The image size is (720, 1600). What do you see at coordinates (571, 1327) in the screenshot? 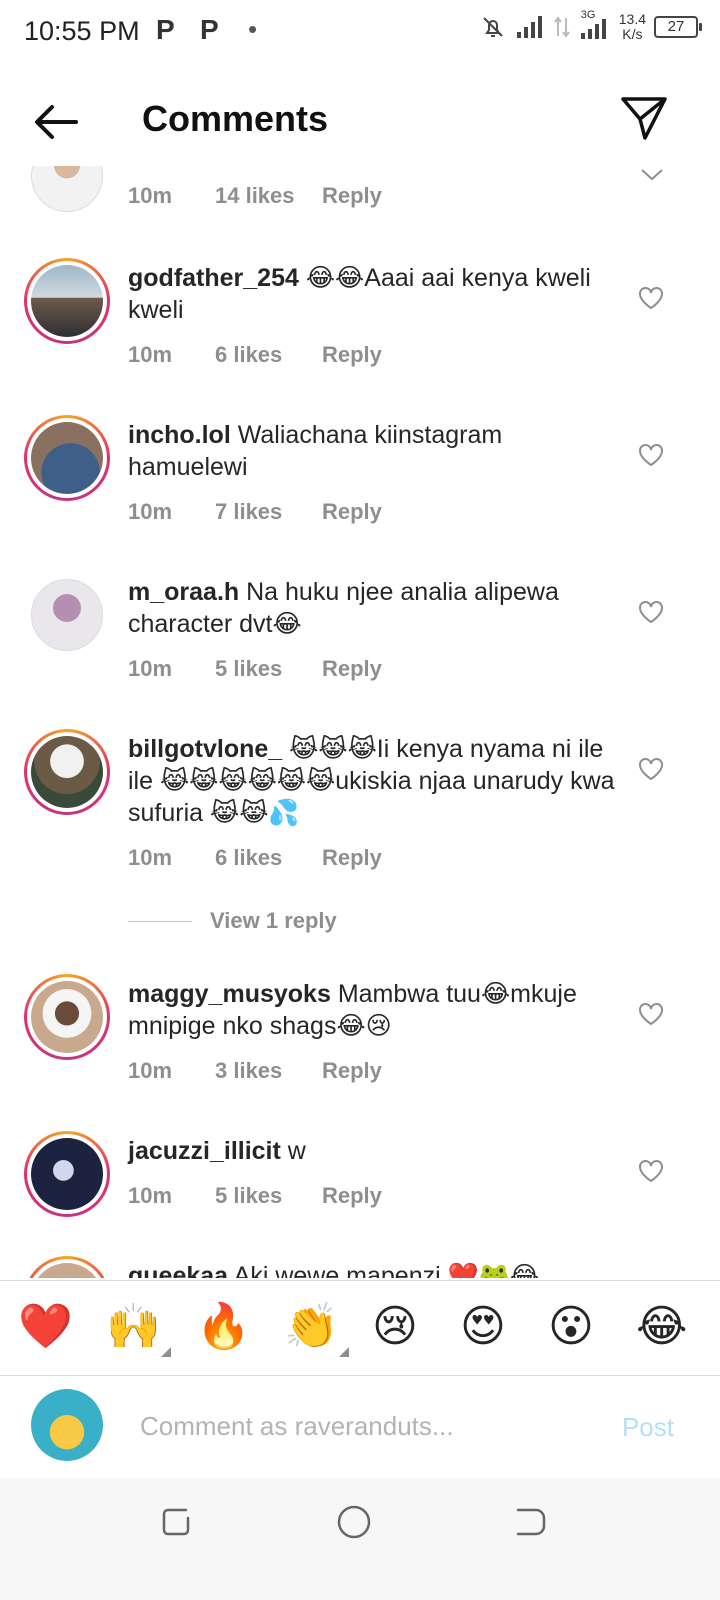
I see `surprised-face-emoji: 😮` at bounding box center [571, 1327].